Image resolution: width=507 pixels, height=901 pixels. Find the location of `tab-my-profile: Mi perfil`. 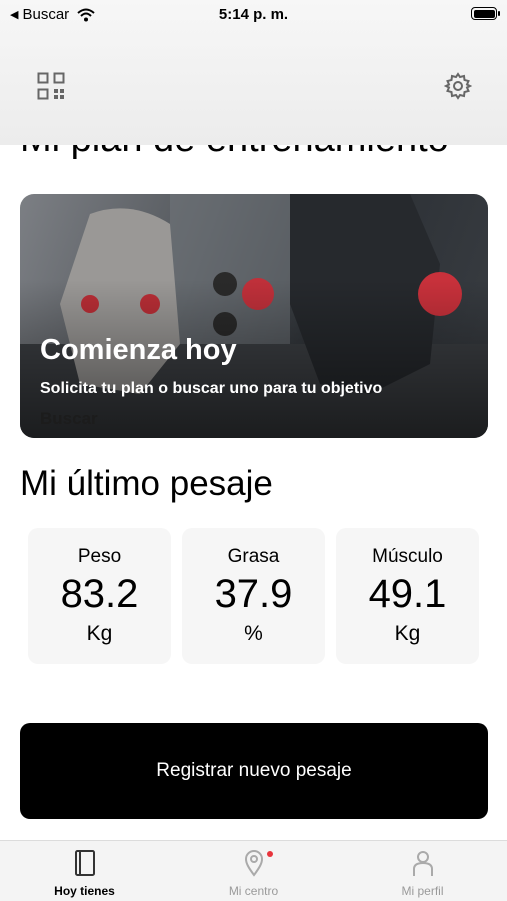

tab-my-profile: Mi perfil is located at coordinates (422, 871).